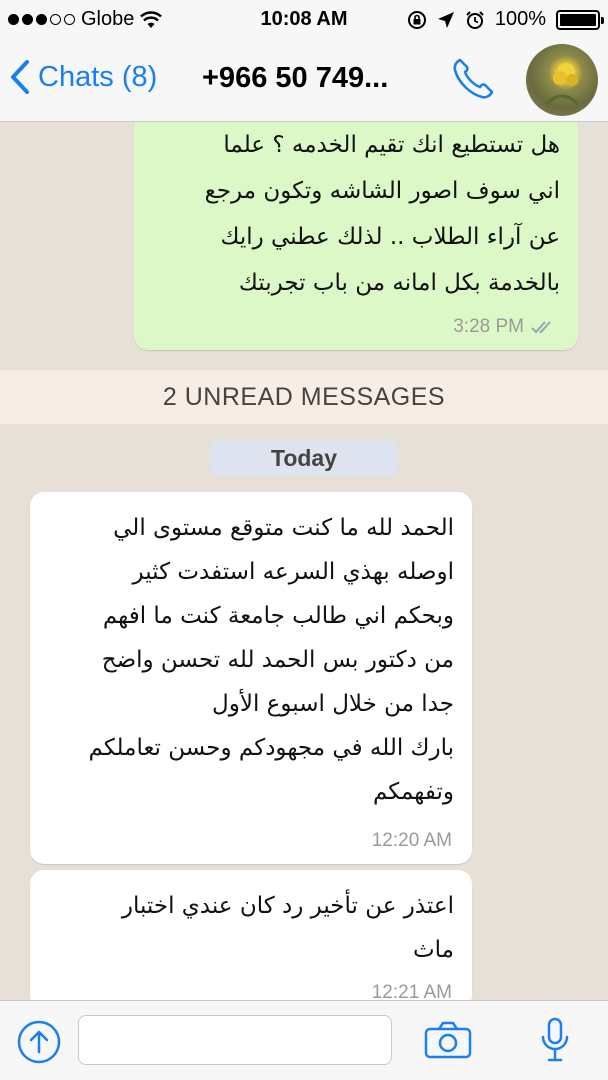  Describe the element at coordinates (304, 397) in the screenshot. I see `unread-banner: 2 UNREAD MESSAGES` at that location.